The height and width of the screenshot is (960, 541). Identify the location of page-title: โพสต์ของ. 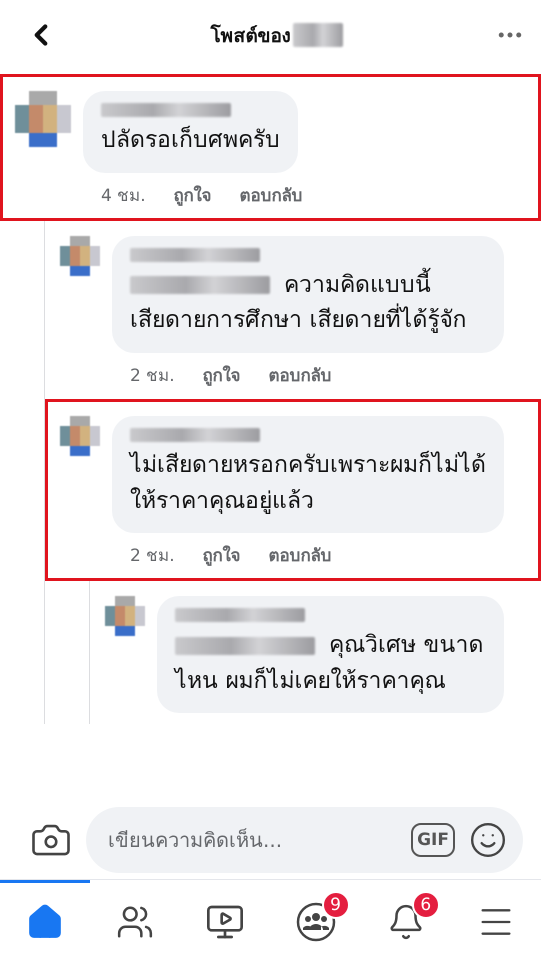
(250, 36).